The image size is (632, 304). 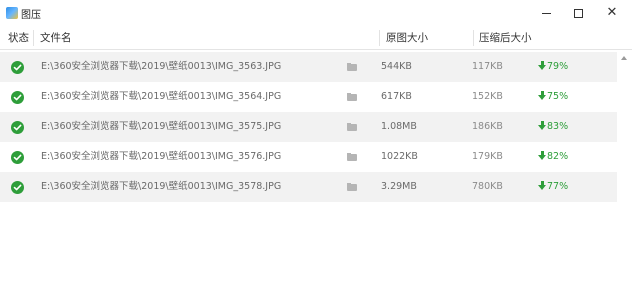 What do you see at coordinates (487, 66) in the screenshot?
I see `compressed-size: 117KB` at bounding box center [487, 66].